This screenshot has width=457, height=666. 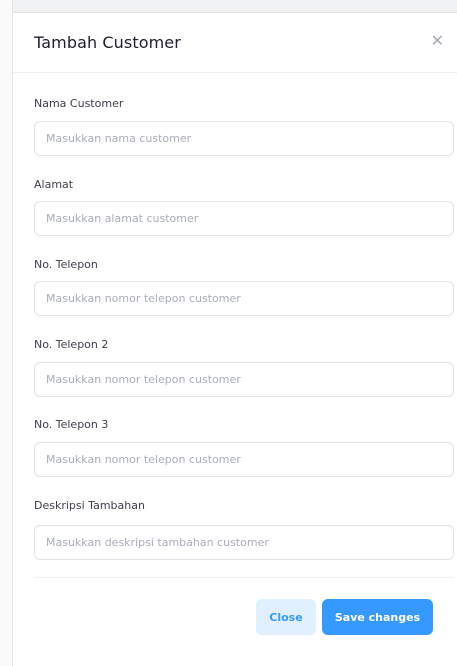 I want to click on modal-title: Tambah Customer, so click(x=107, y=42).